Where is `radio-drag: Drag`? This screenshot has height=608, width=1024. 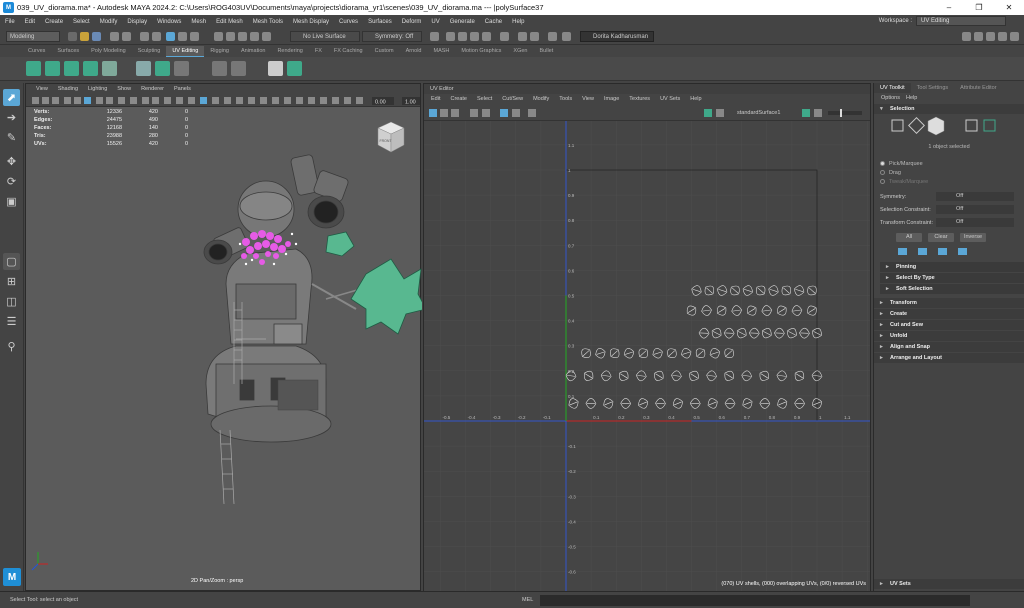 radio-drag: Drag is located at coordinates (949, 172).